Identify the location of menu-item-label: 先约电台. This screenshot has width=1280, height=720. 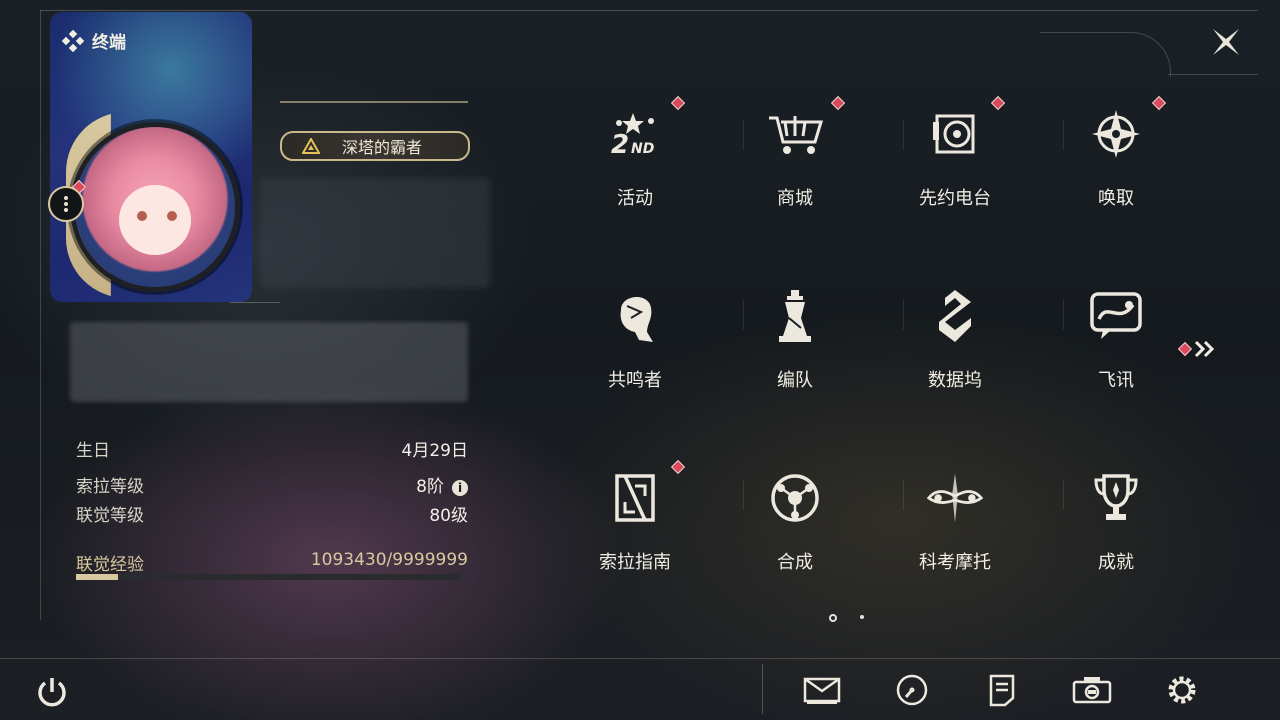
(955, 198).